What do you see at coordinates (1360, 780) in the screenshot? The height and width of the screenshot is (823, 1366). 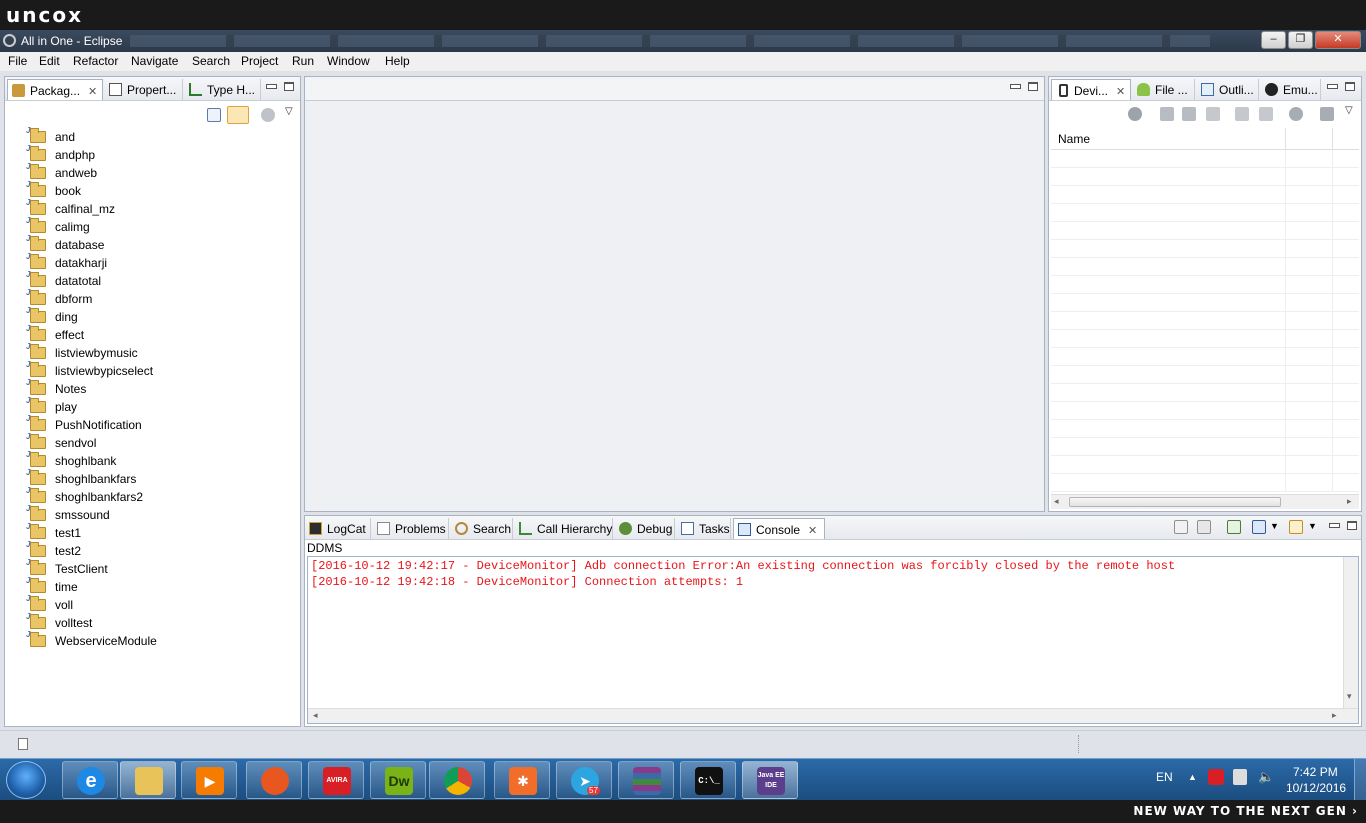 I see `show-desktop-button` at bounding box center [1360, 780].